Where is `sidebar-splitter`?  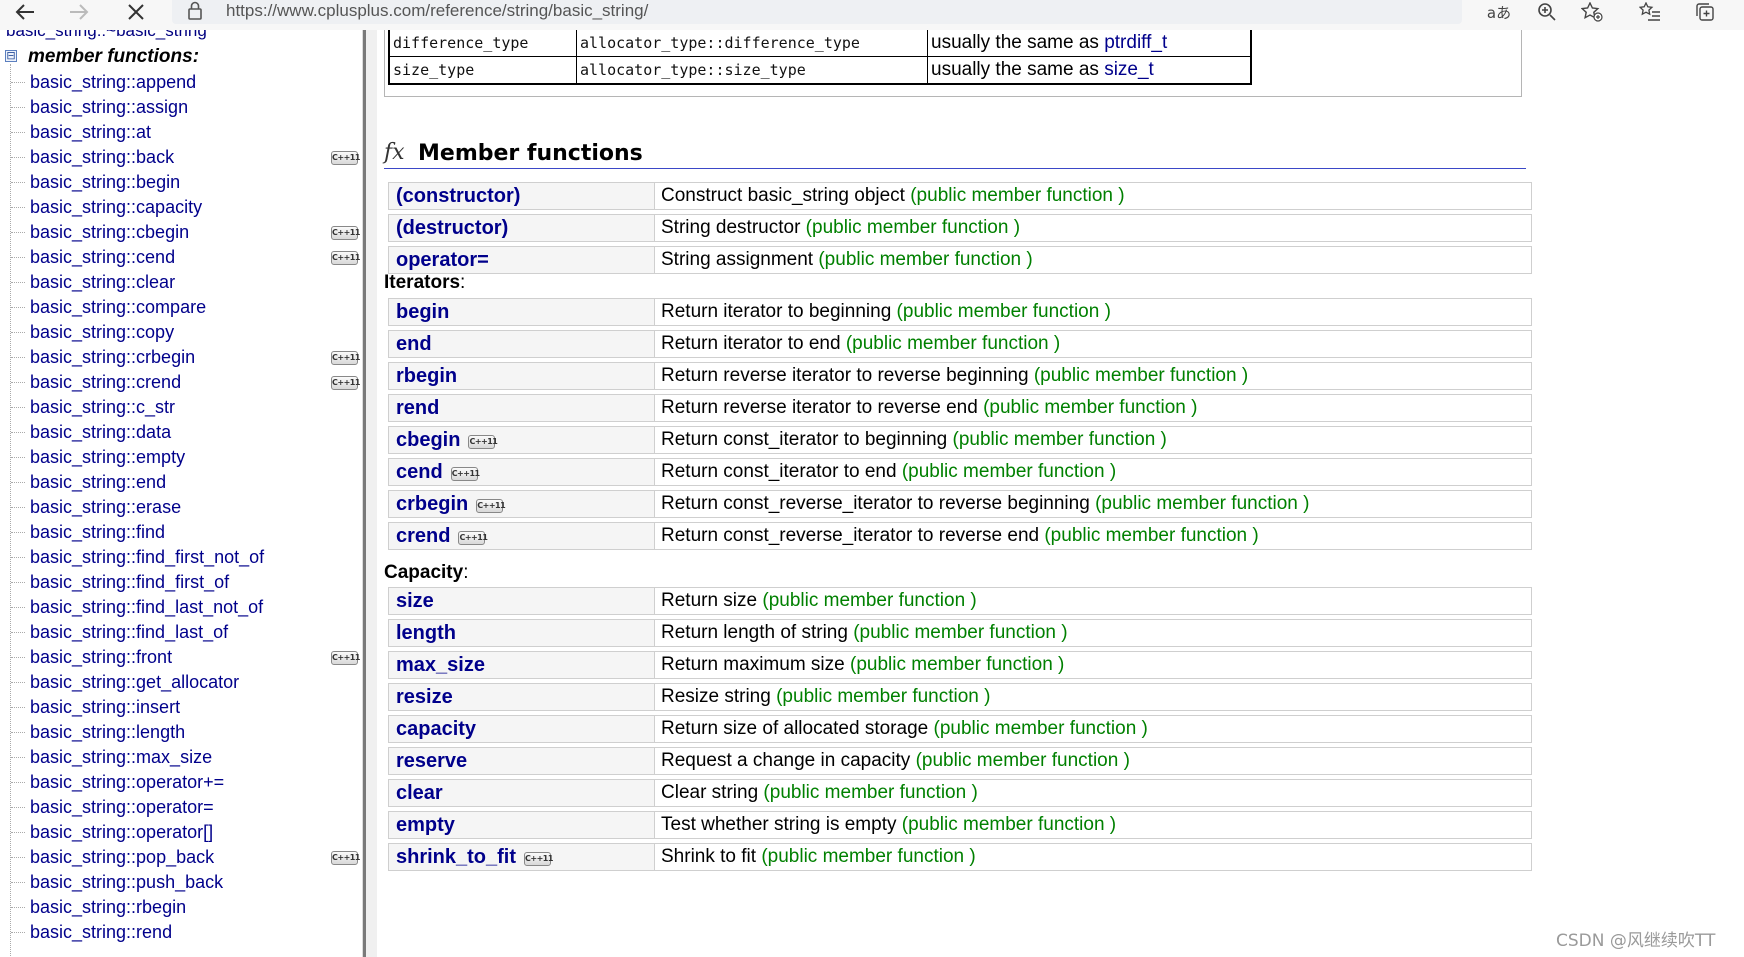 sidebar-splitter is located at coordinates (364, 493).